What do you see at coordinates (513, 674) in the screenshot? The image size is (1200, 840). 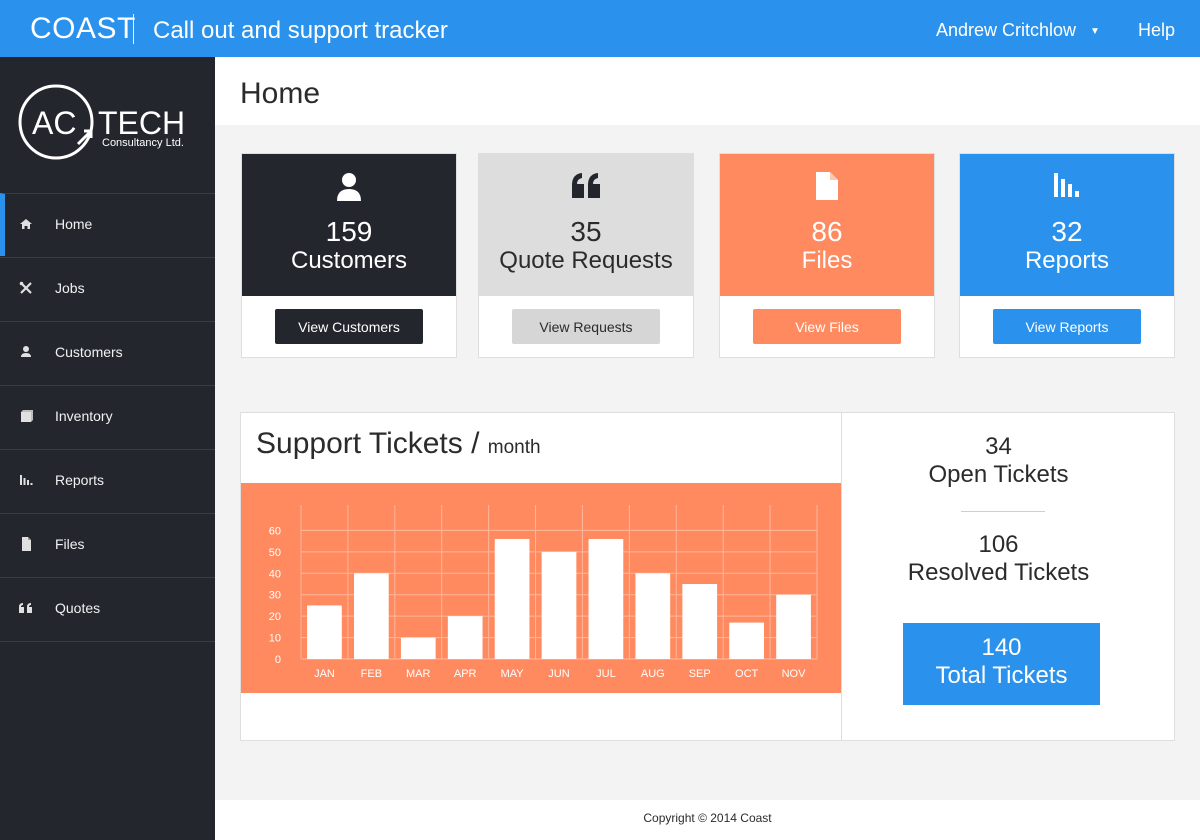 I see `x-tick-label: MAY` at bounding box center [513, 674].